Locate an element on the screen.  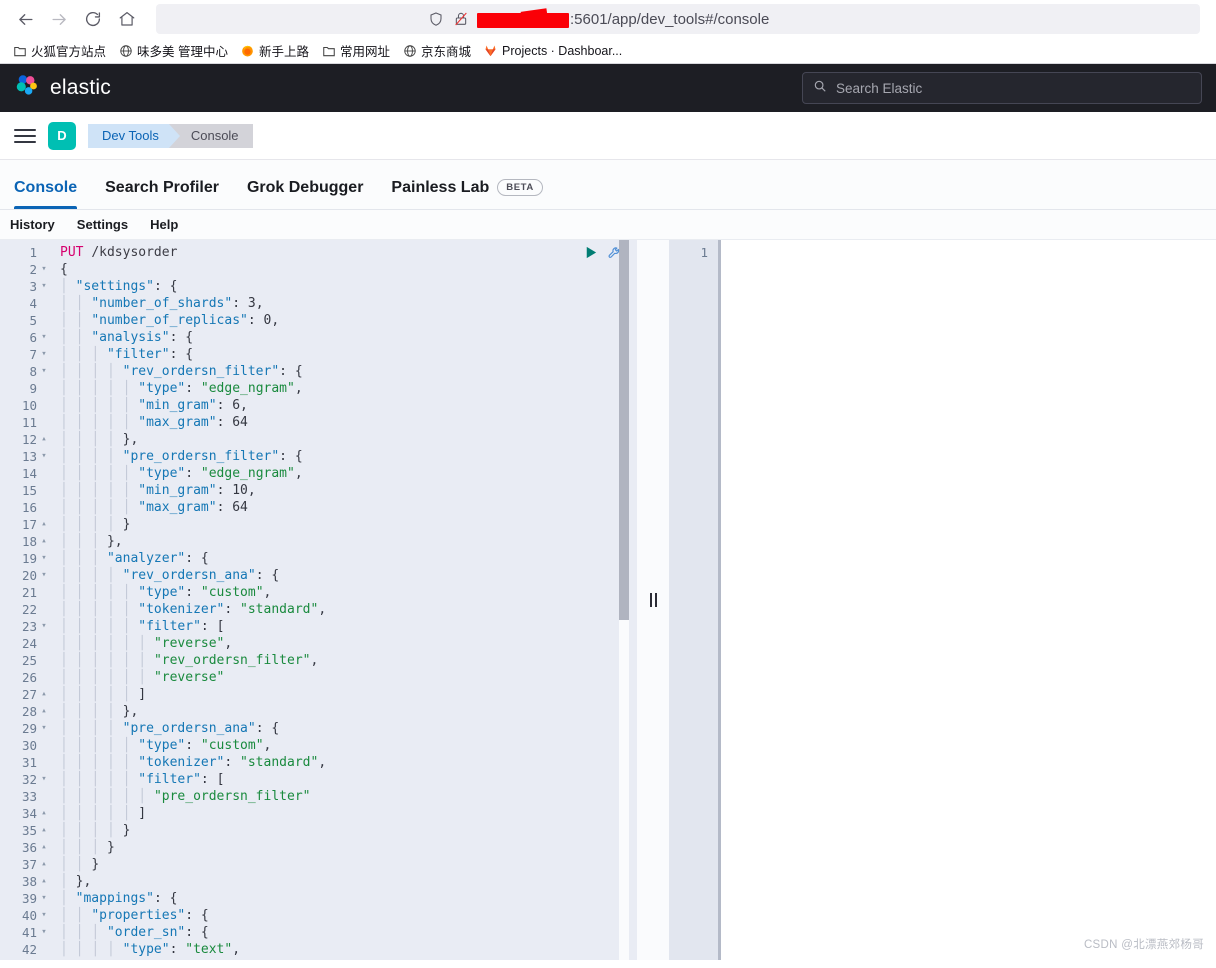
line-number: 22▾ is located at coordinates (29, 609).